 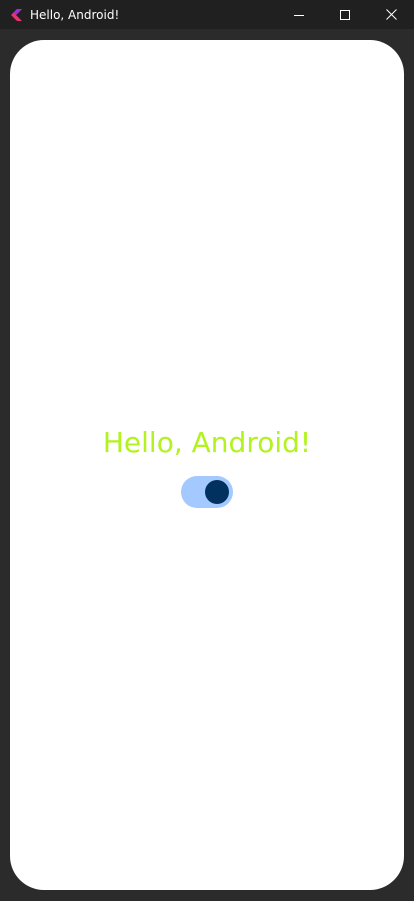 I want to click on close-icon, so click(x=391, y=14).